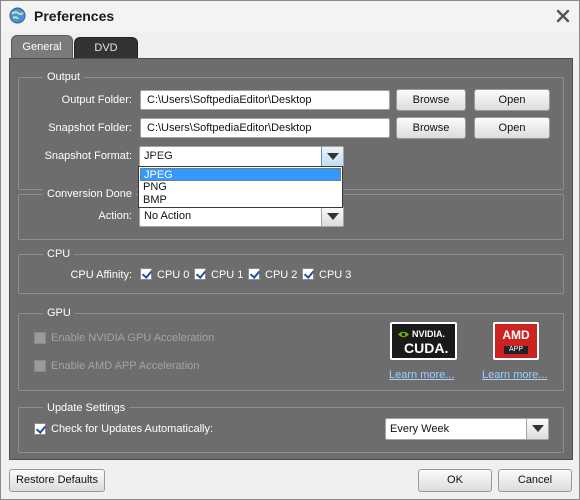 This screenshot has width=580, height=500. I want to click on action-value: No Action, so click(168, 216).